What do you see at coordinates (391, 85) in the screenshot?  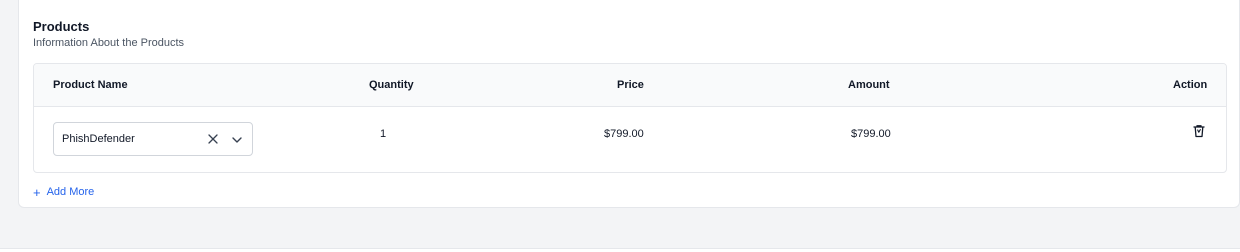 I see `header-quantity: Quantity` at bounding box center [391, 85].